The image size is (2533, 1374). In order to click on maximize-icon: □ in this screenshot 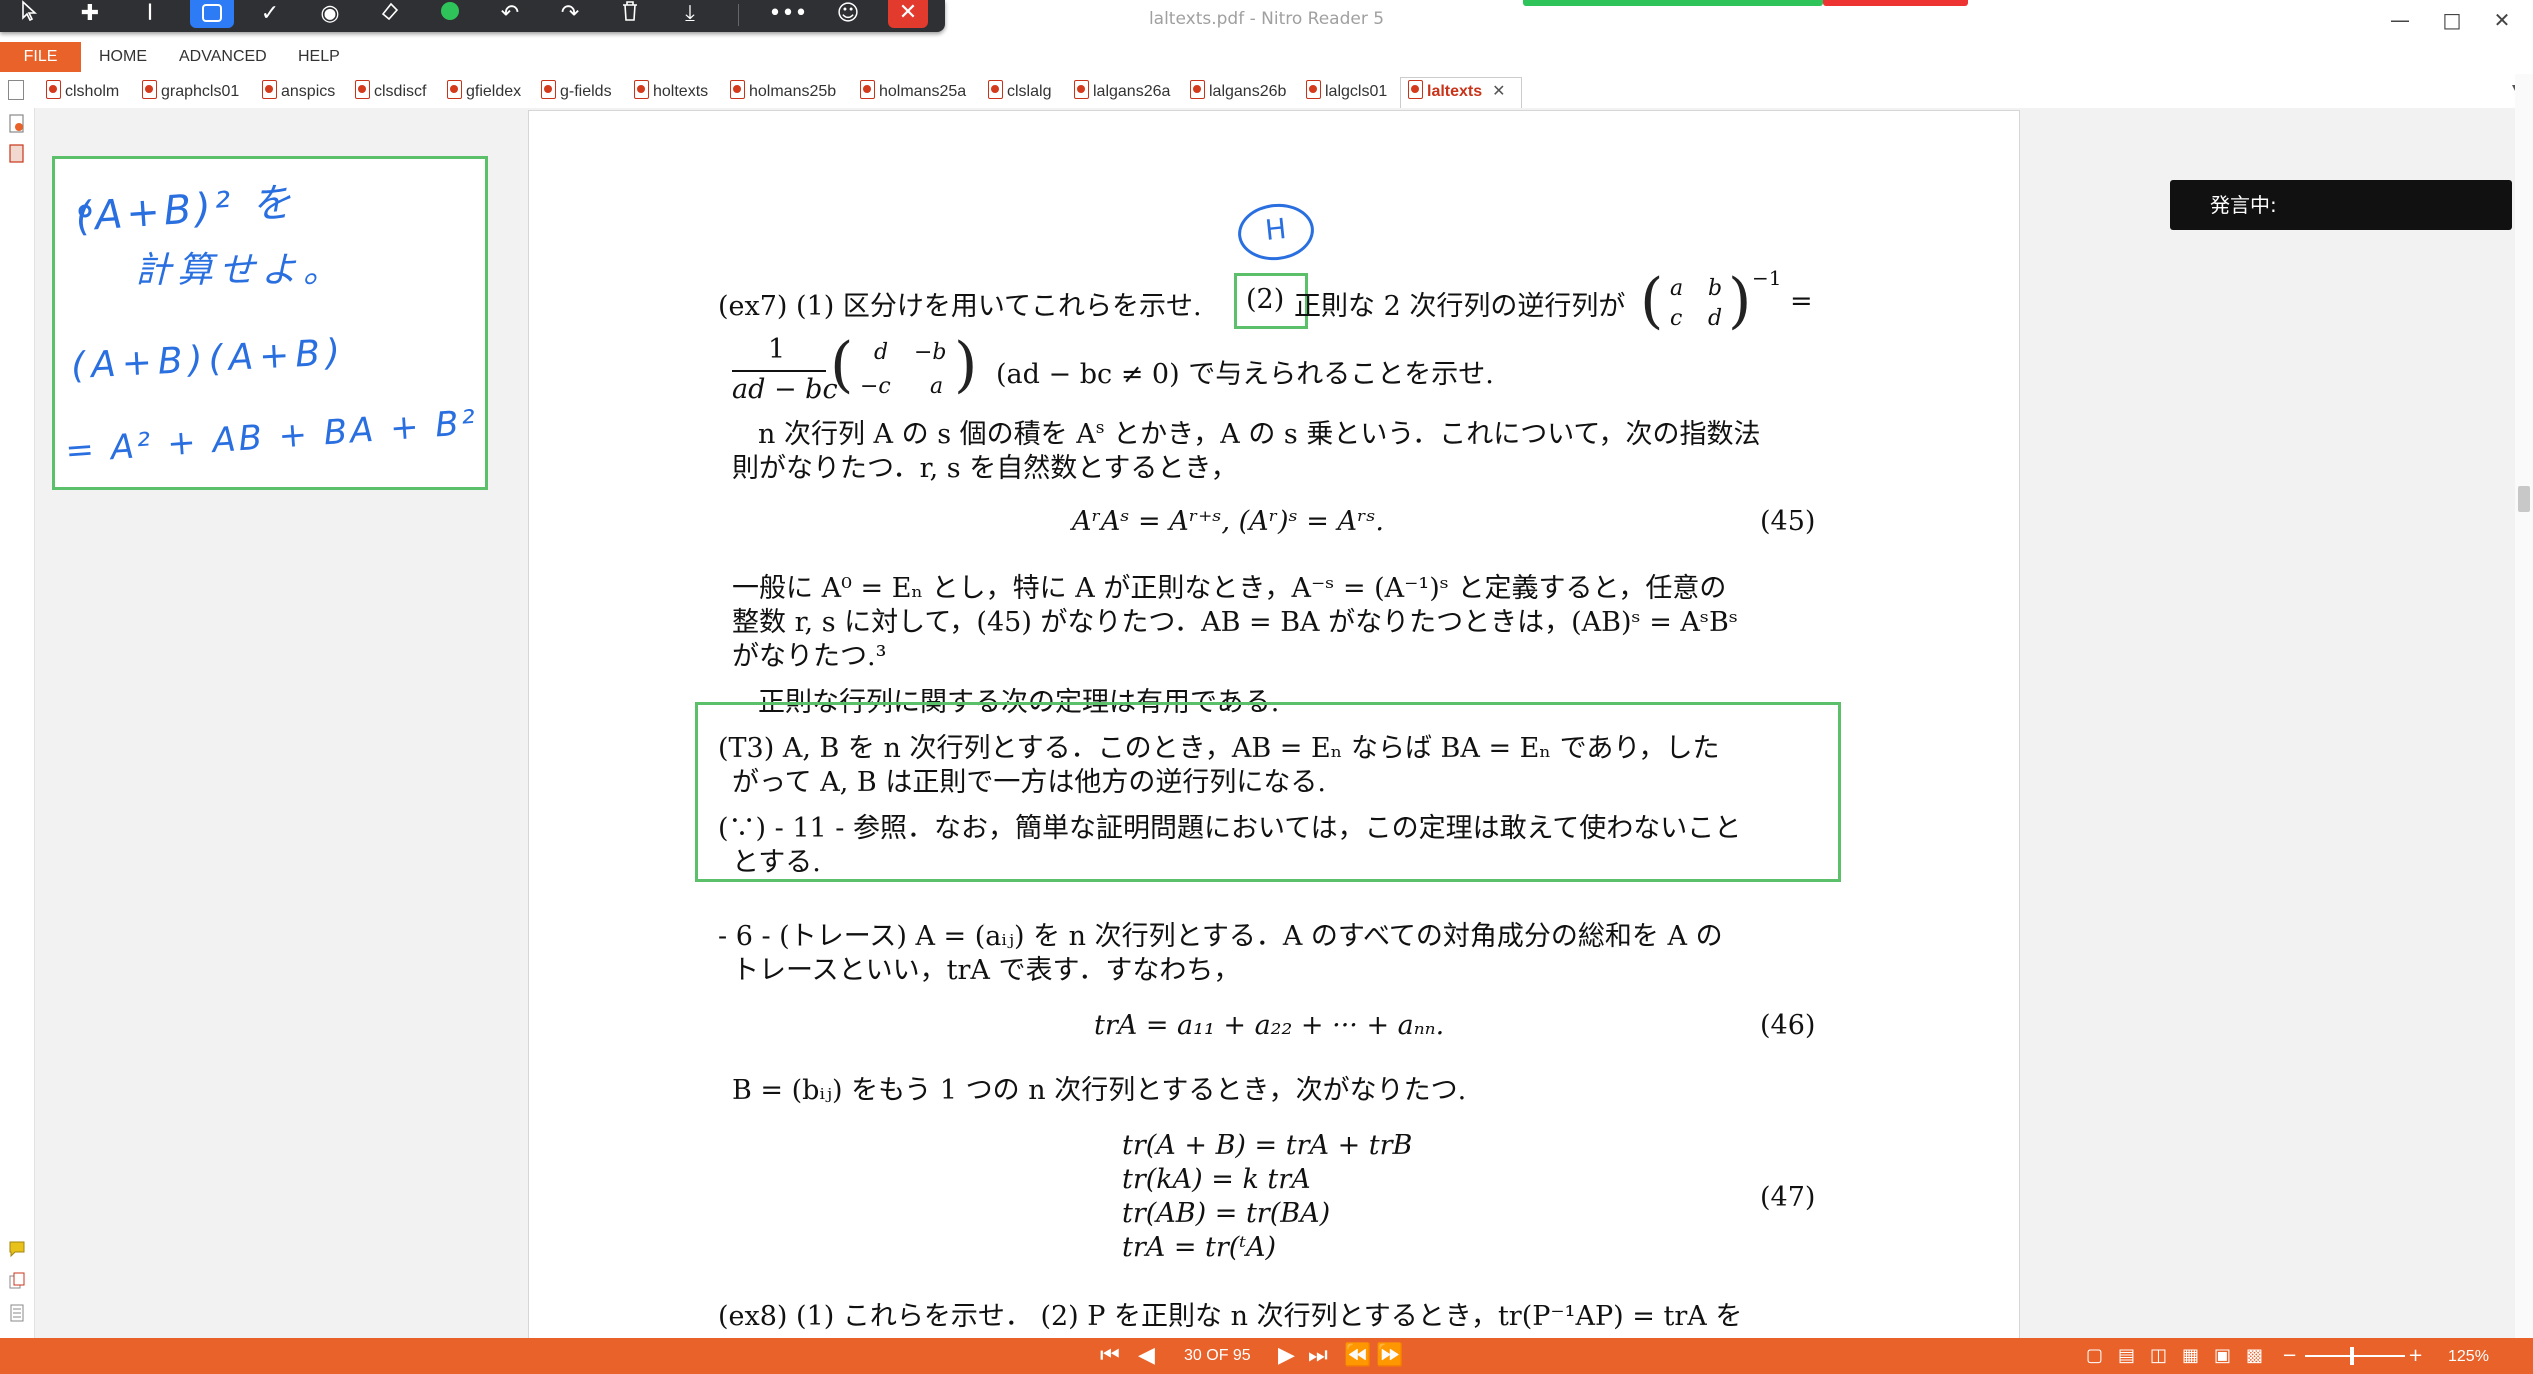, I will do `click(2452, 20)`.